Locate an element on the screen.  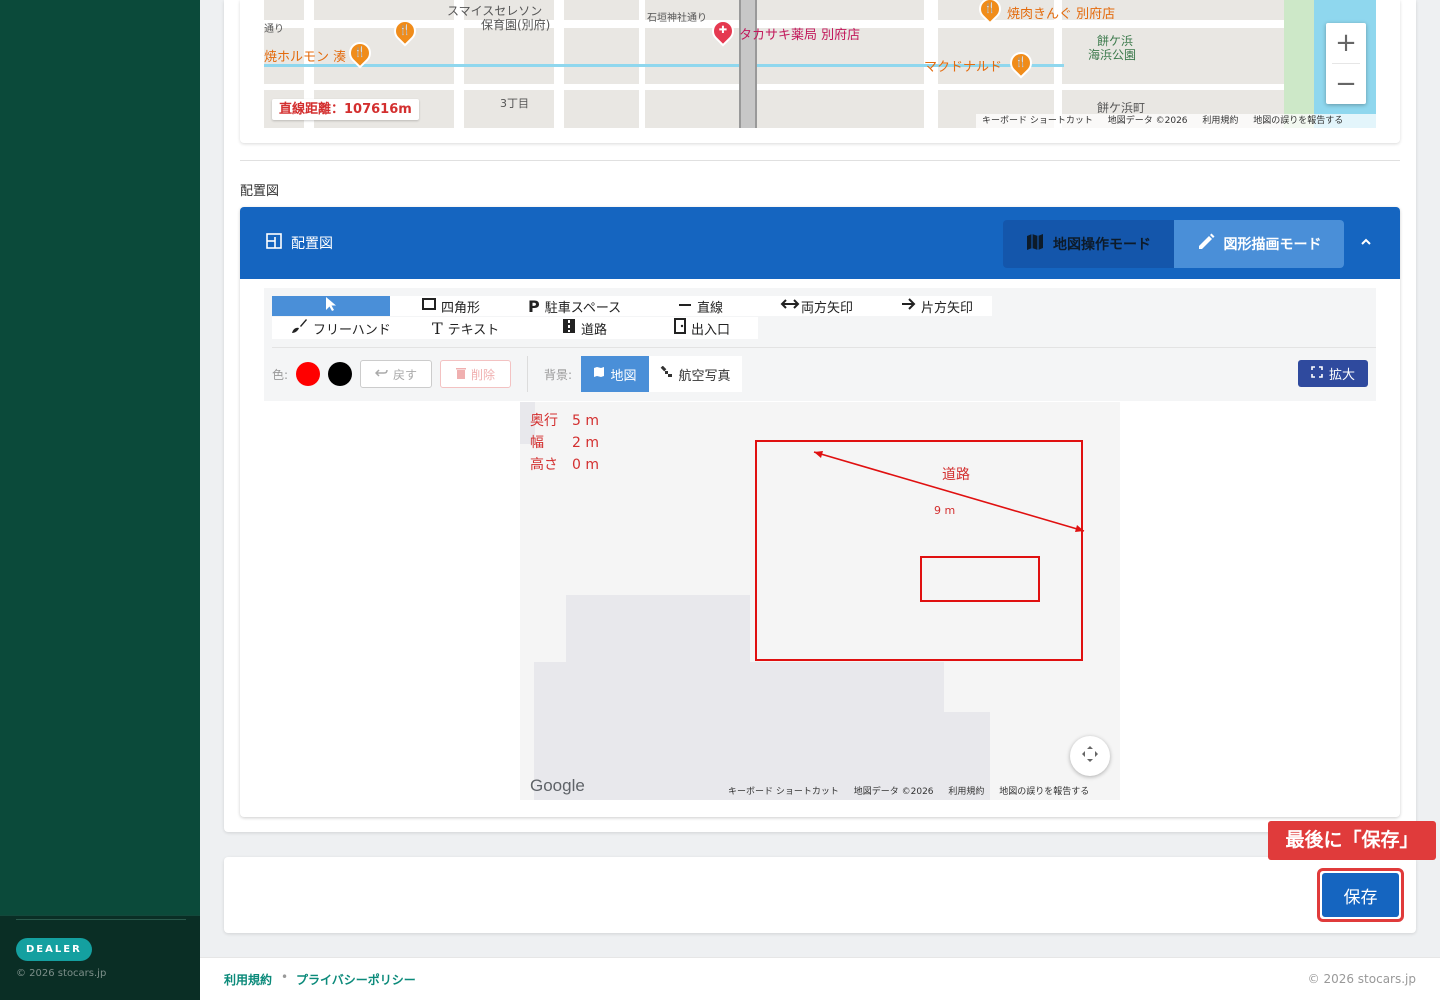
map-zoom-control: + − is located at coordinates (1346, 63).